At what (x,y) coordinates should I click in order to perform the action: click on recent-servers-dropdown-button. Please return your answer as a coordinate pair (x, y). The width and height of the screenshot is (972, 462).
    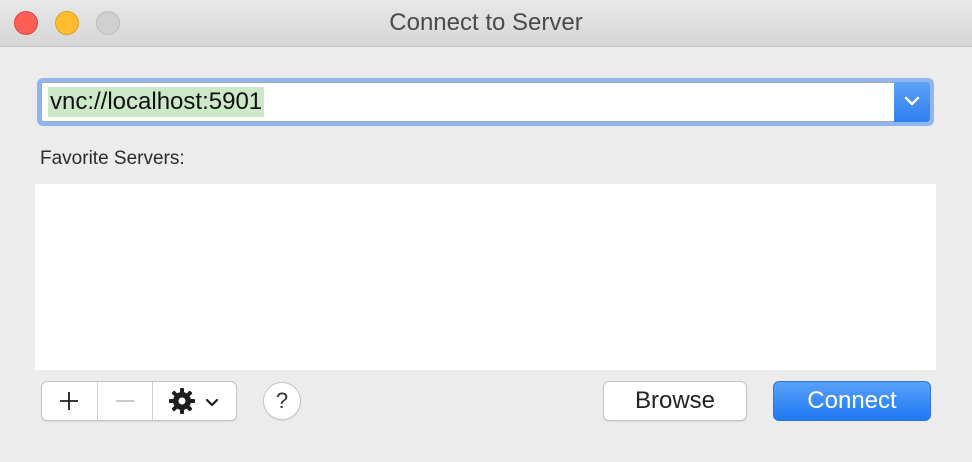
    Looking at the image, I should click on (912, 102).